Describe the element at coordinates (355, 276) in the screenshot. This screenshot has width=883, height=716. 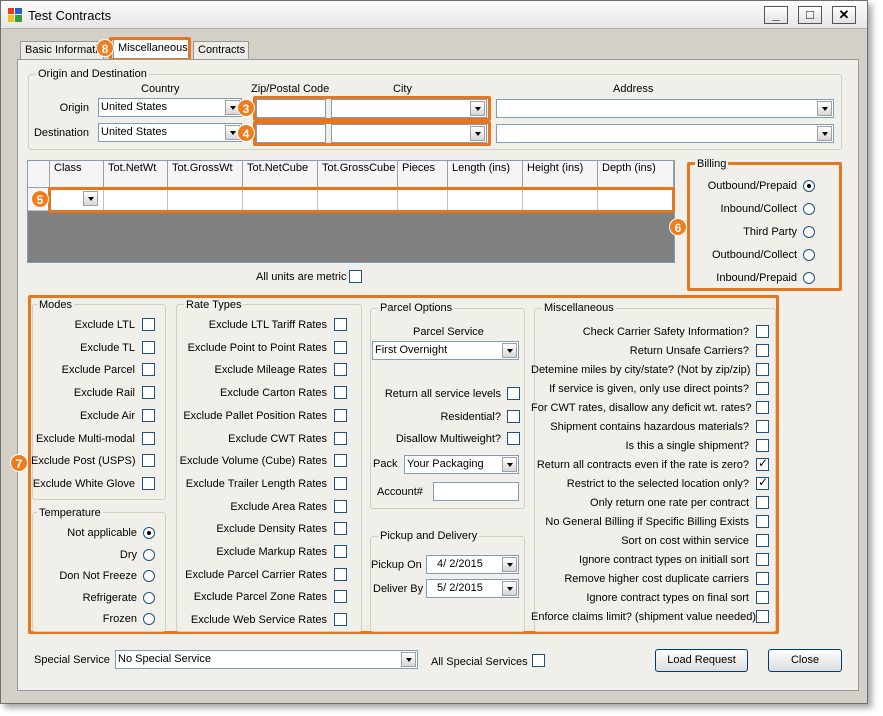
I see `metric-checkbox` at that location.